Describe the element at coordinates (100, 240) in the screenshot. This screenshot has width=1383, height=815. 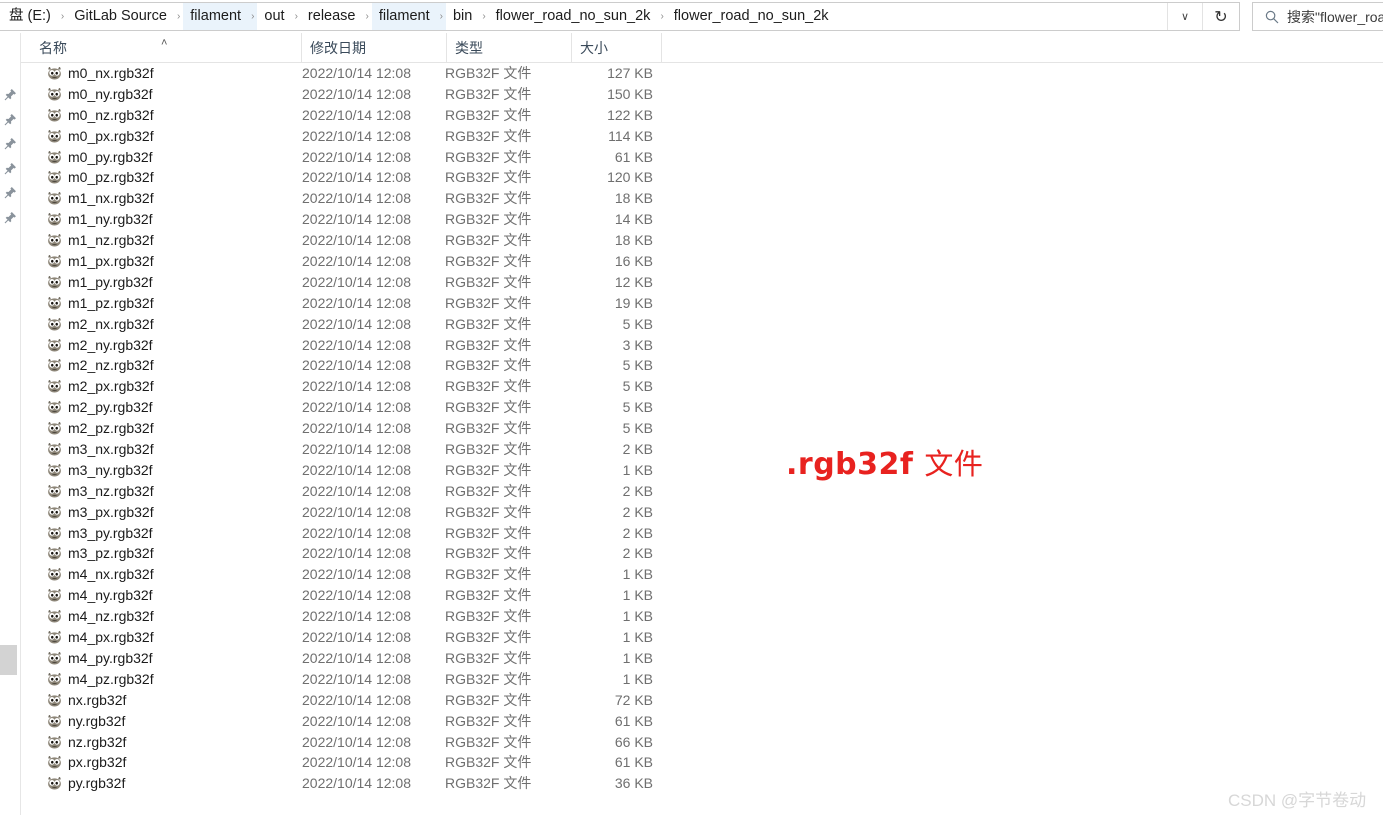
I see `file-name-cell: m1_nz.rgb32f` at that location.